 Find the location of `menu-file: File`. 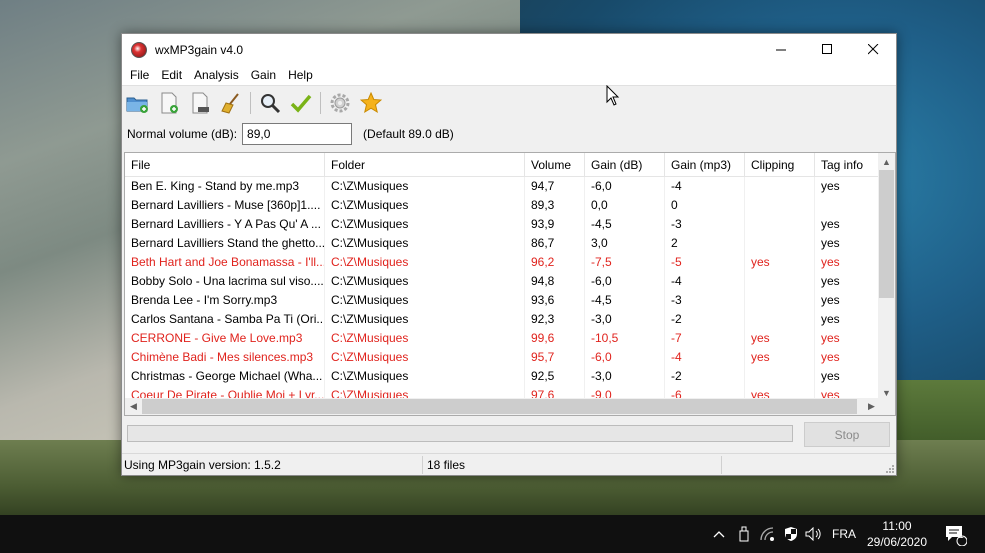

menu-file: File is located at coordinates (139, 75).